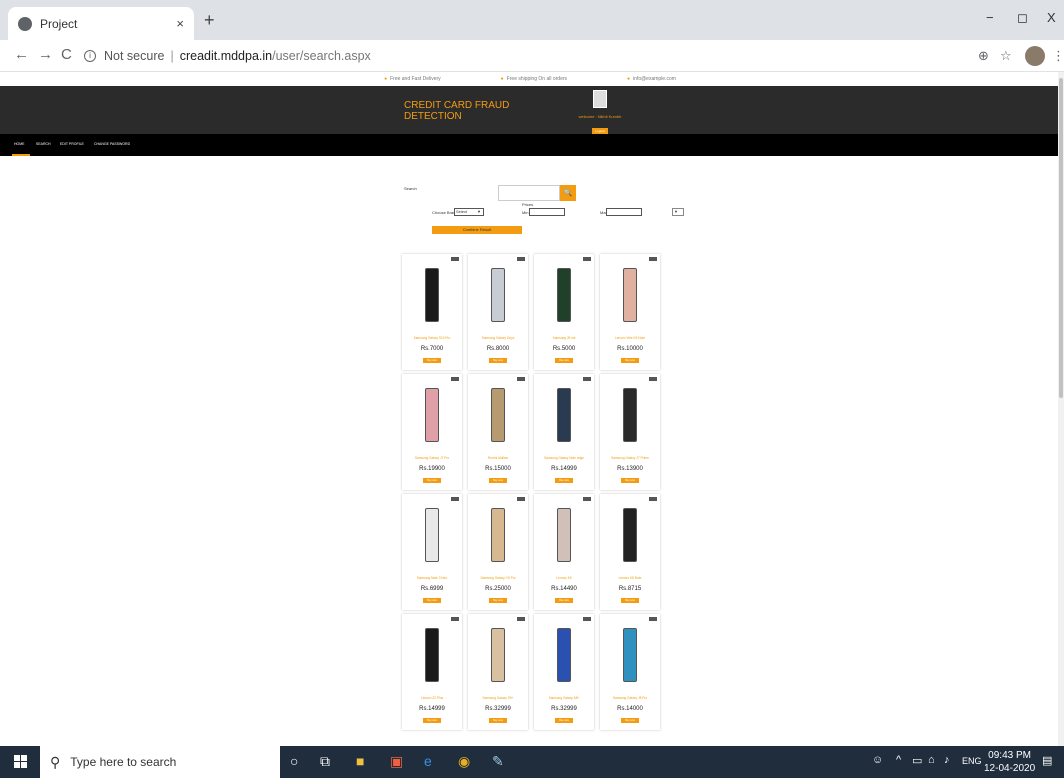 This screenshot has width=1064, height=778. Describe the element at coordinates (112, 144) in the screenshot. I see `nav-change-password: CHANGE PASSWORD` at that location.